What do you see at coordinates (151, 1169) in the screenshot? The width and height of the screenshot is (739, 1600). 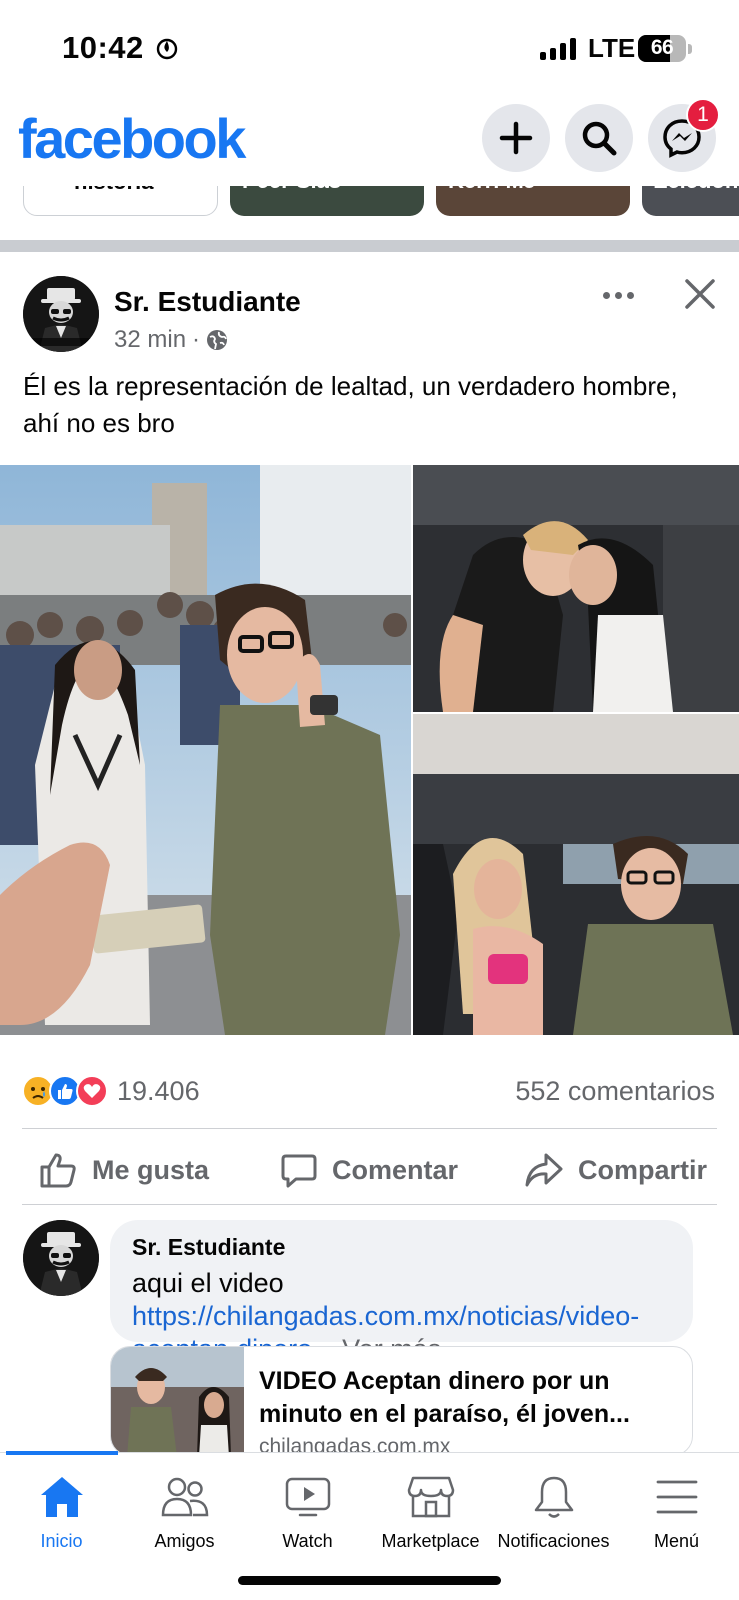 I see `like-label: Me gusta` at bounding box center [151, 1169].